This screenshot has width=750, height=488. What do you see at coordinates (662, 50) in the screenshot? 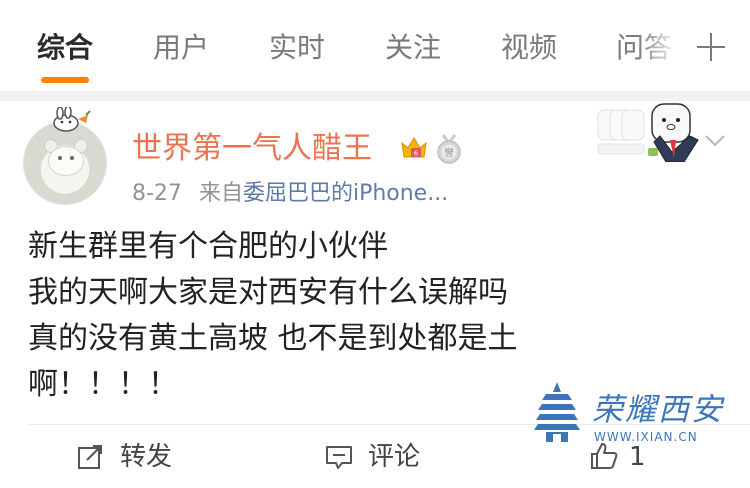
I see `tab-fade` at bounding box center [662, 50].